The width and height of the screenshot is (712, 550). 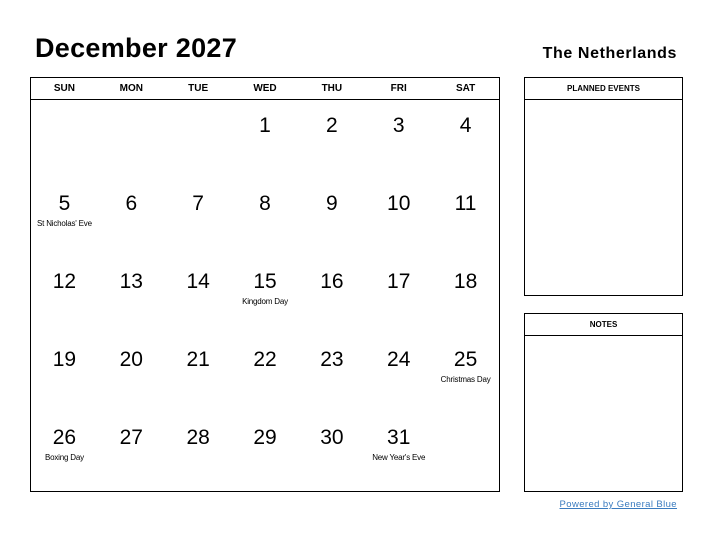 I want to click on day-number: 9, so click(x=332, y=203).